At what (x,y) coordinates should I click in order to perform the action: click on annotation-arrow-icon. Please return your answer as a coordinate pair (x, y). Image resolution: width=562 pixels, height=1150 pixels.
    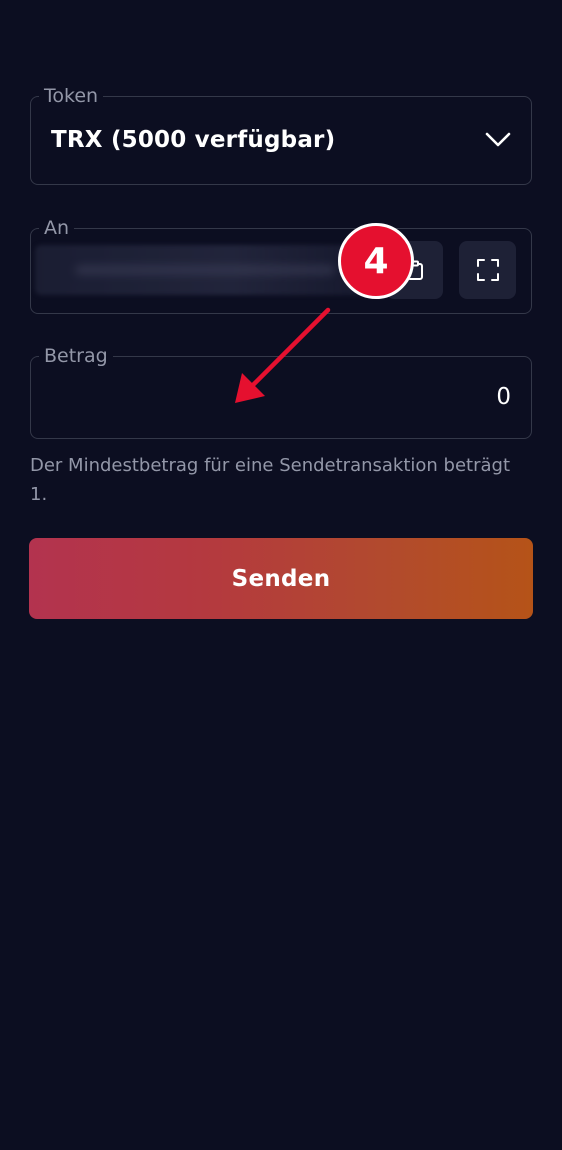
    Looking at the image, I should click on (283, 355).